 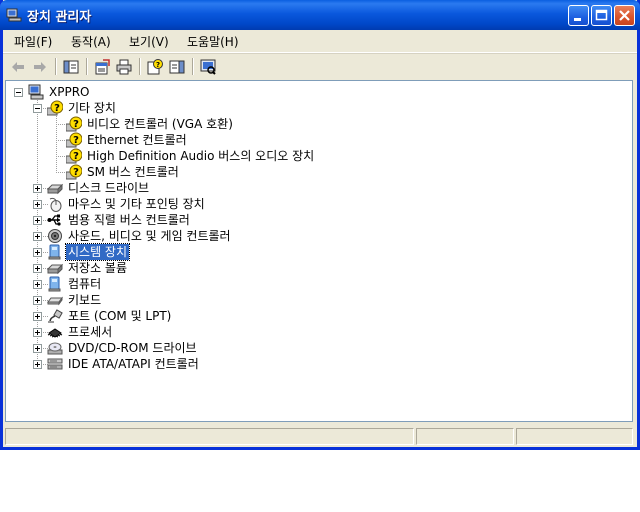 I want to click on menu-file: 파일(F), so click(x=33, y=41).